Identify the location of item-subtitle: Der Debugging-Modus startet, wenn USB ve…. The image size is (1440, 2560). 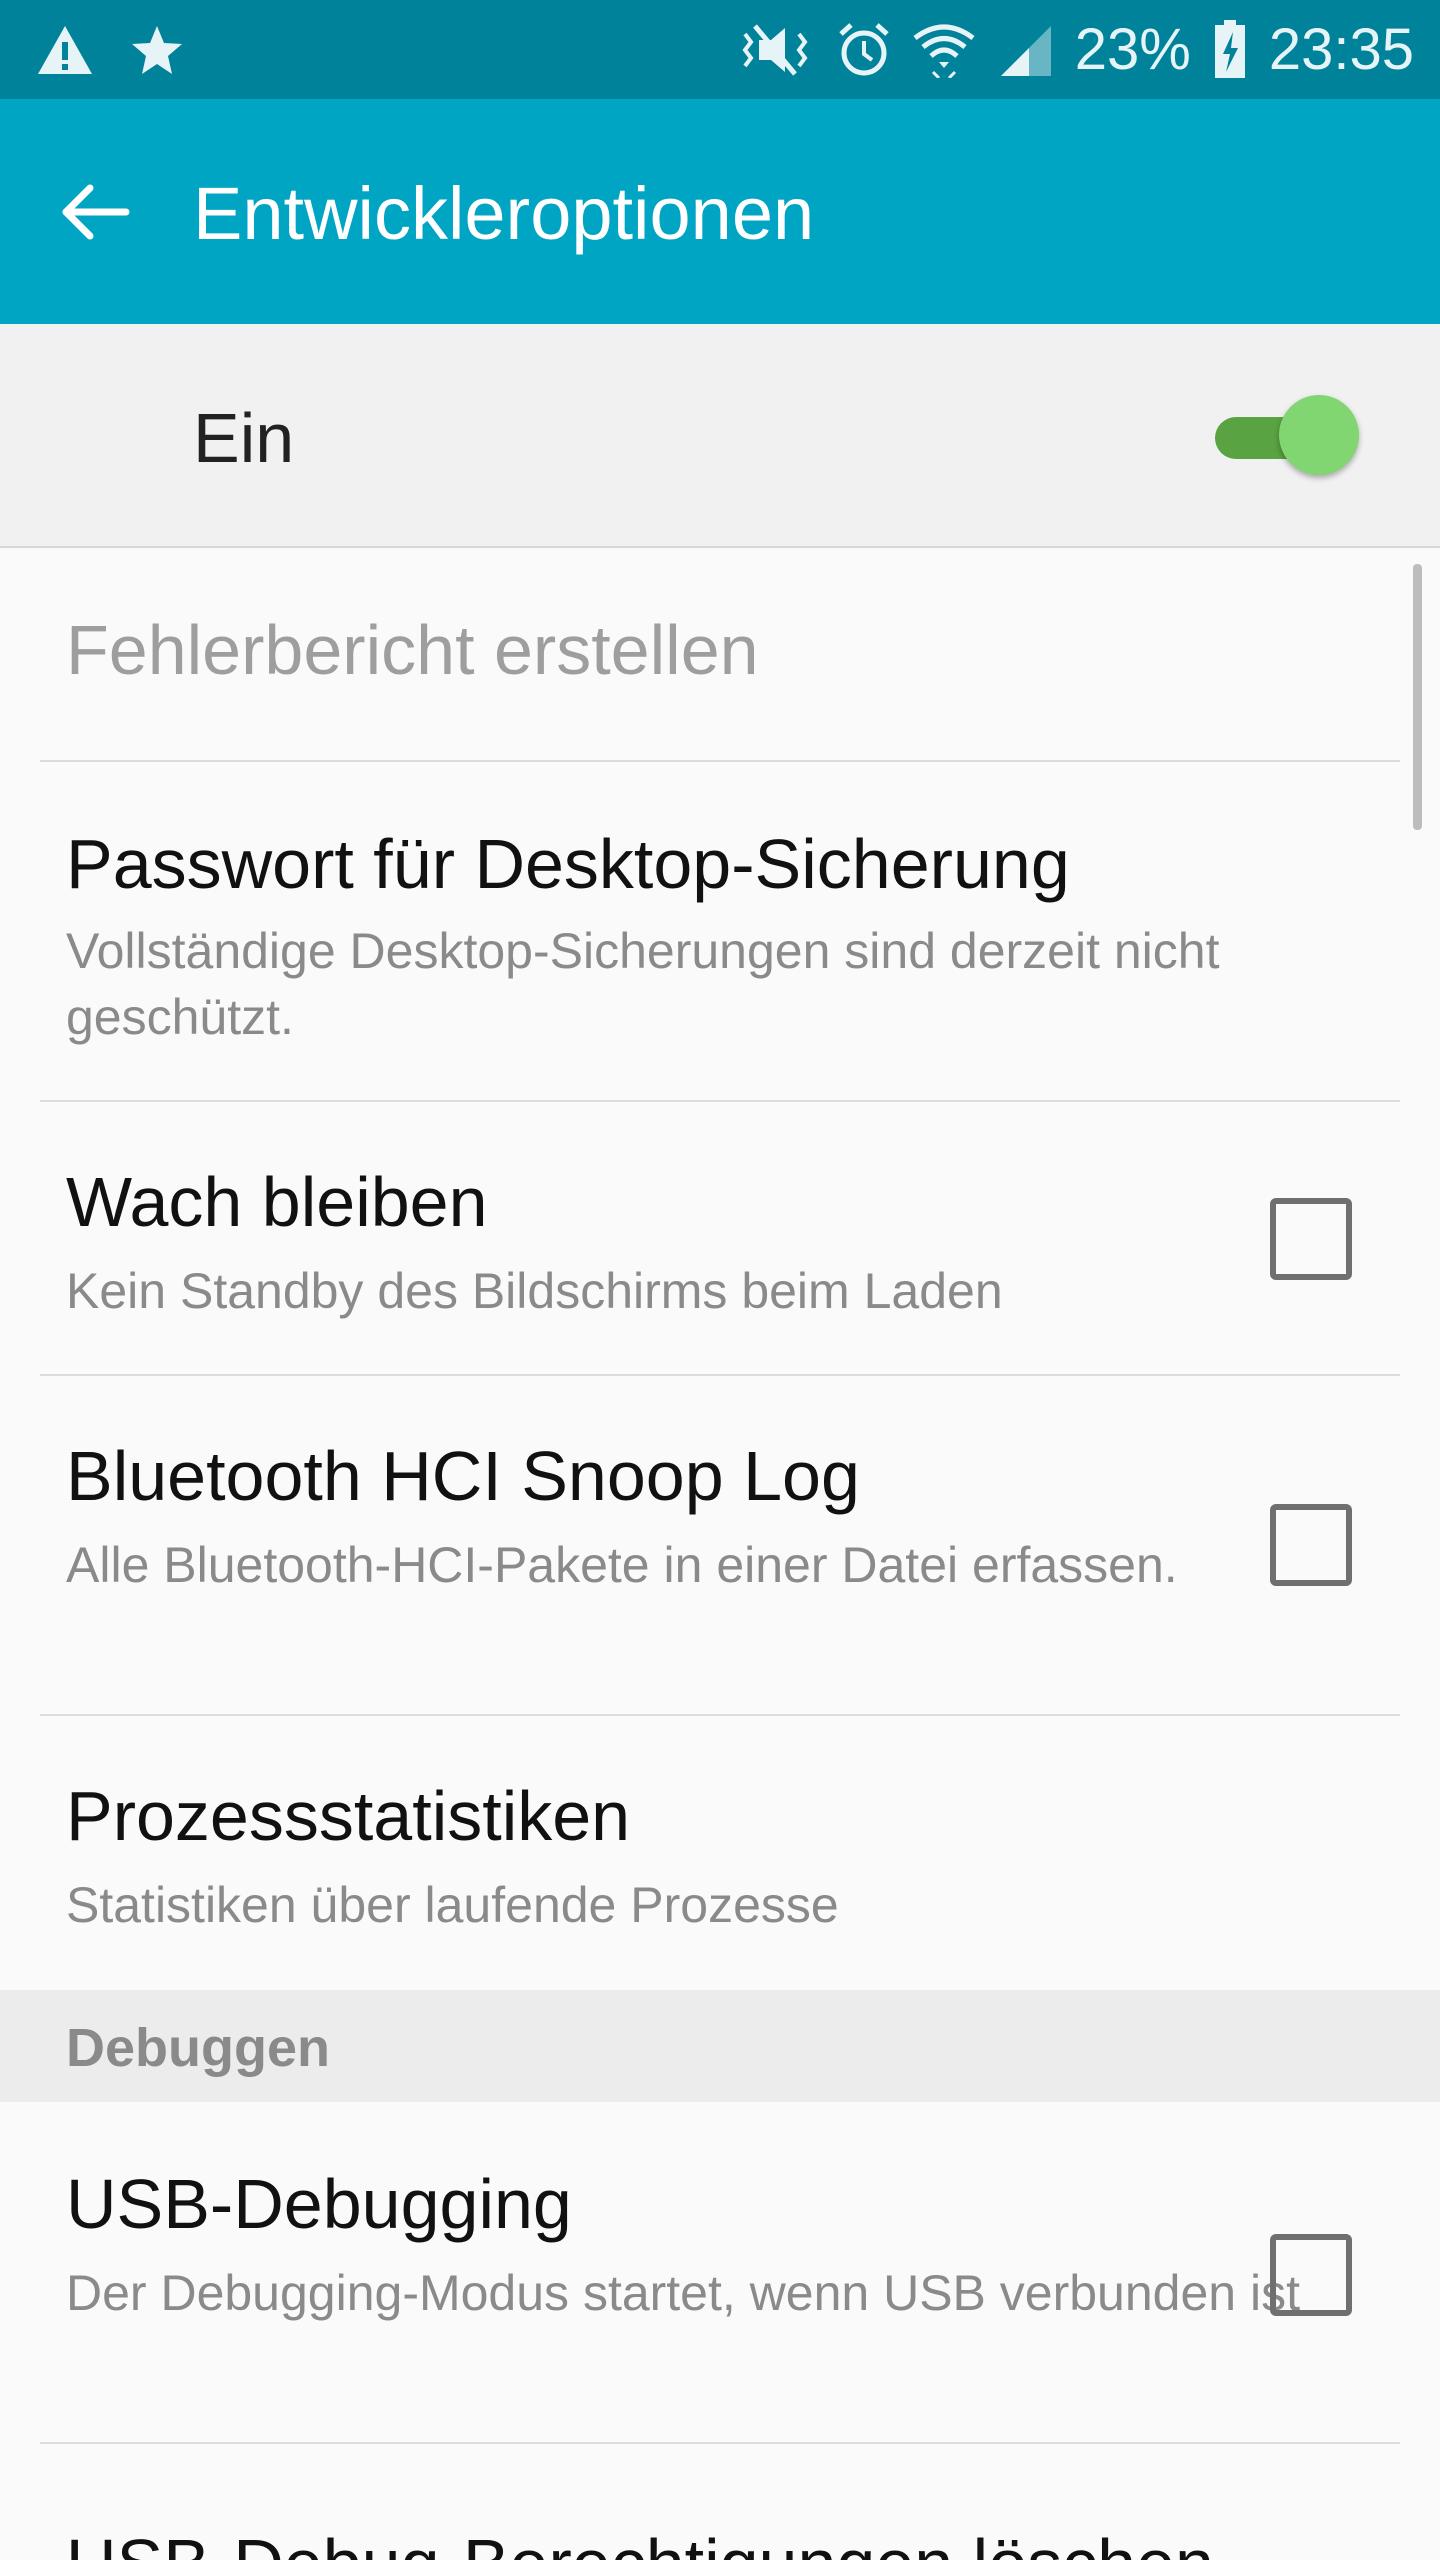
(683, 2293).